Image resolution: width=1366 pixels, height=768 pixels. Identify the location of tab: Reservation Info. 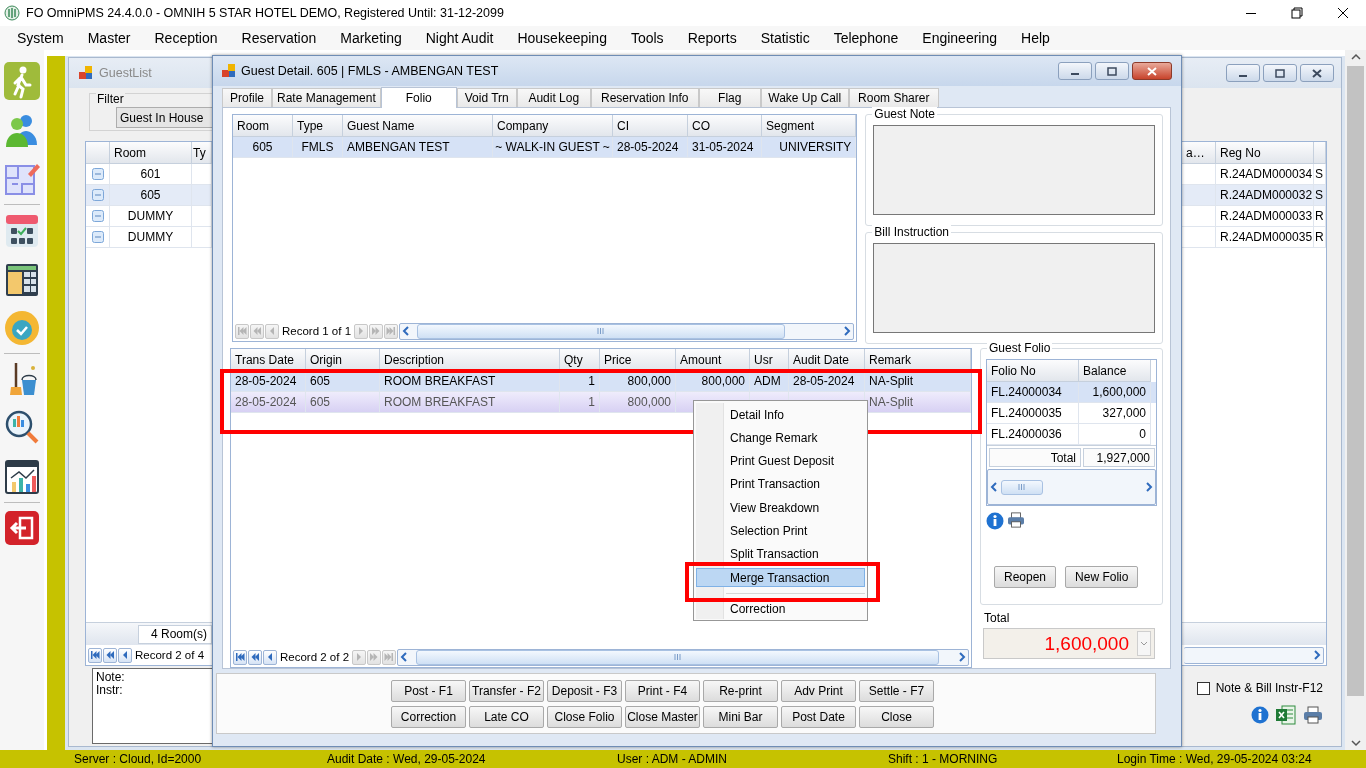
(644, 97).